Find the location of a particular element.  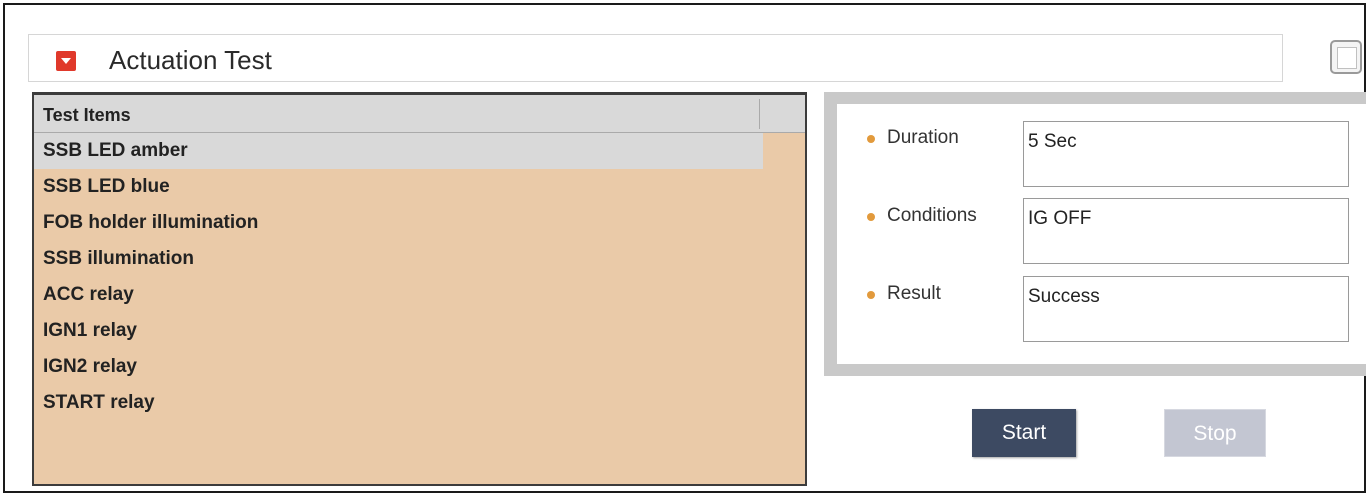

conditions-field: IG OFF is located at coordinates (1186, 231).